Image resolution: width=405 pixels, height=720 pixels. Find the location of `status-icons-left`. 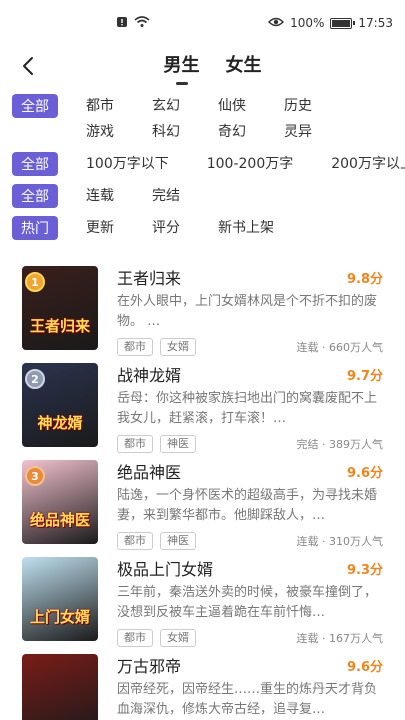

status-icons-left is located at coordinates (133, 23).